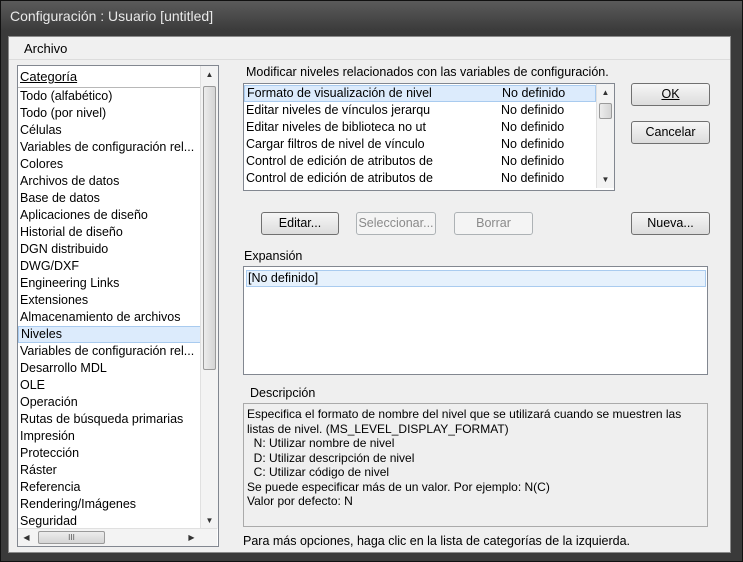 This screenshot has height=562, width=743. I want to click on category-item: Aplicaciones de diseño, so click(109, 215).